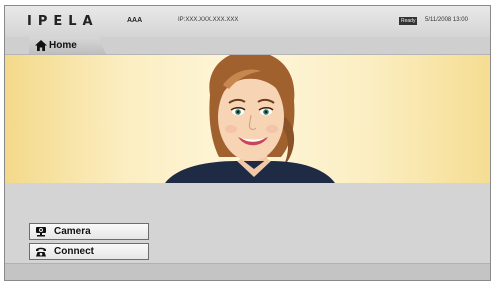 The height and width of the screenshot is (283, 496). Describe the element at coordinates (41, 232) in the screenshot. I see `camera-icon` at that location.